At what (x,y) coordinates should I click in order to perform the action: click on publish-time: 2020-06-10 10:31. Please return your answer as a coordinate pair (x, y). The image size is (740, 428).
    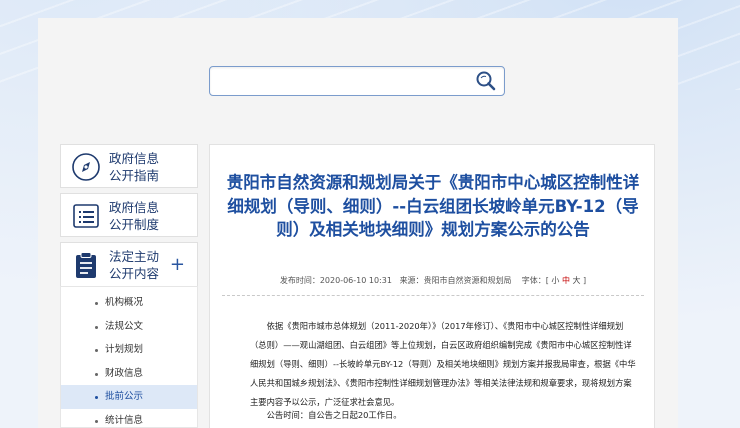
    Looking at the image, I should click on (355, 280).